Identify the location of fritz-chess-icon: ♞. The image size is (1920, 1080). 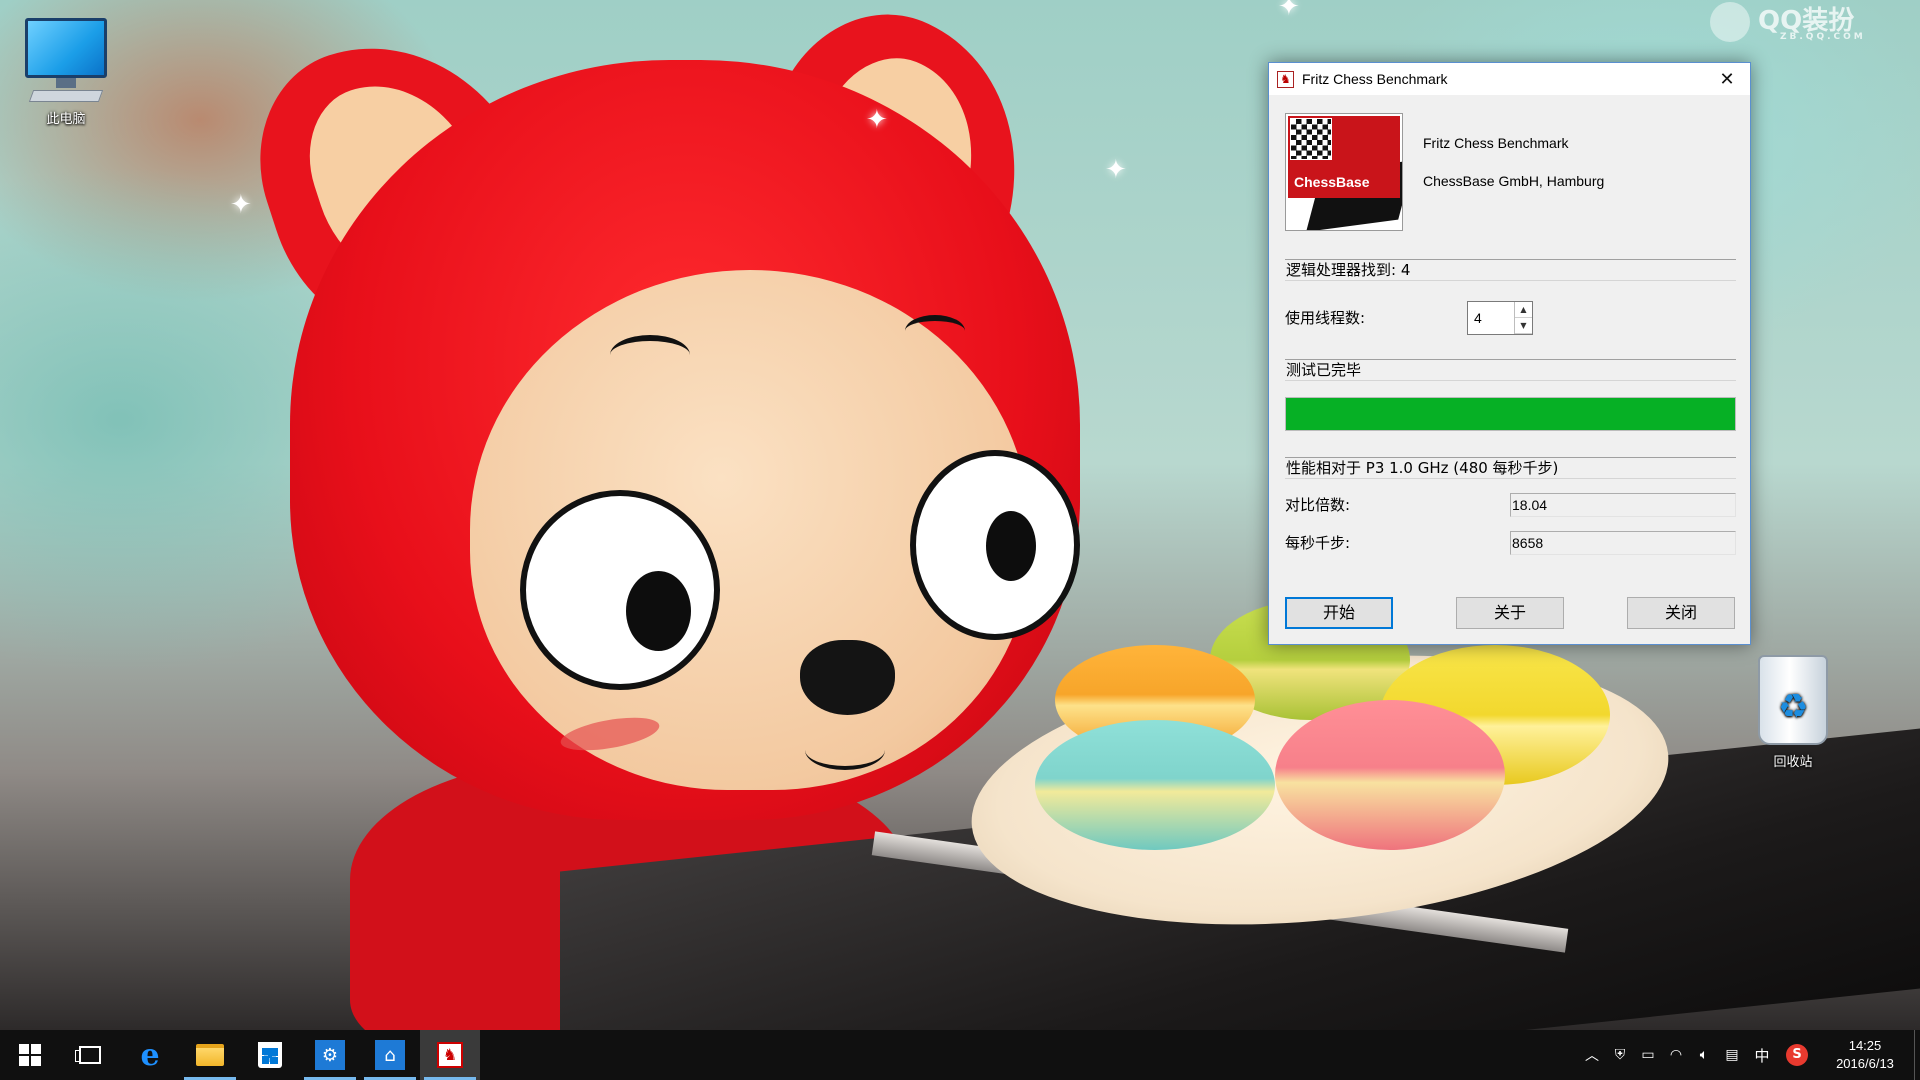
(450, 1055).